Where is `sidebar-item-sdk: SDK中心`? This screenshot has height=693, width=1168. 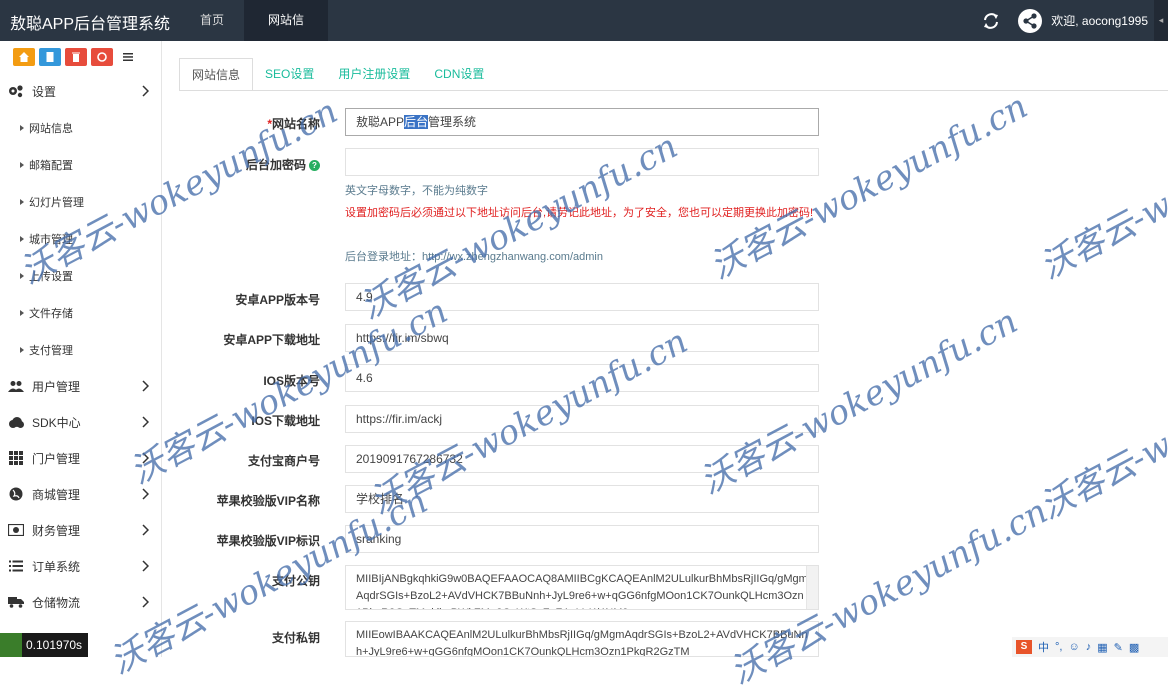 sidebar-item-sdk: SDK中心 is located at coordinates (80, 422).